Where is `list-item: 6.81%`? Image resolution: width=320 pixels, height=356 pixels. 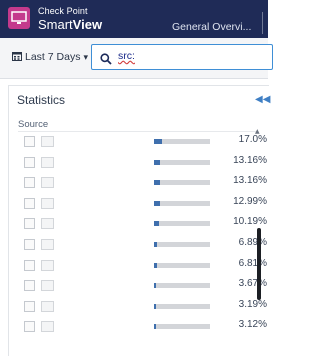 list-item: 6.81% is located at coordinates (138, 267).